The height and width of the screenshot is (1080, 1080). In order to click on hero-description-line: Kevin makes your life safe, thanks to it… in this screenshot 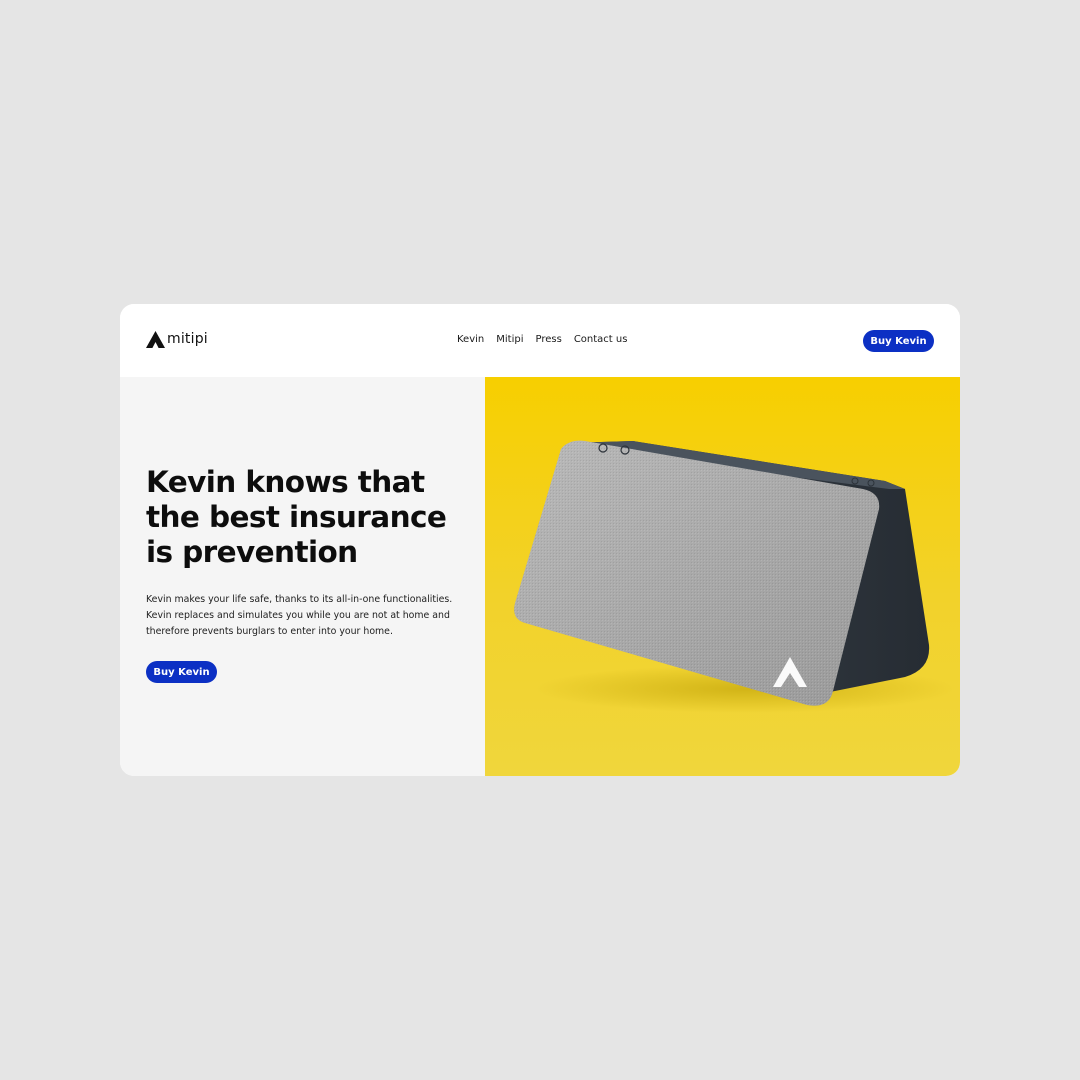, I will do `click(299, 599)`.